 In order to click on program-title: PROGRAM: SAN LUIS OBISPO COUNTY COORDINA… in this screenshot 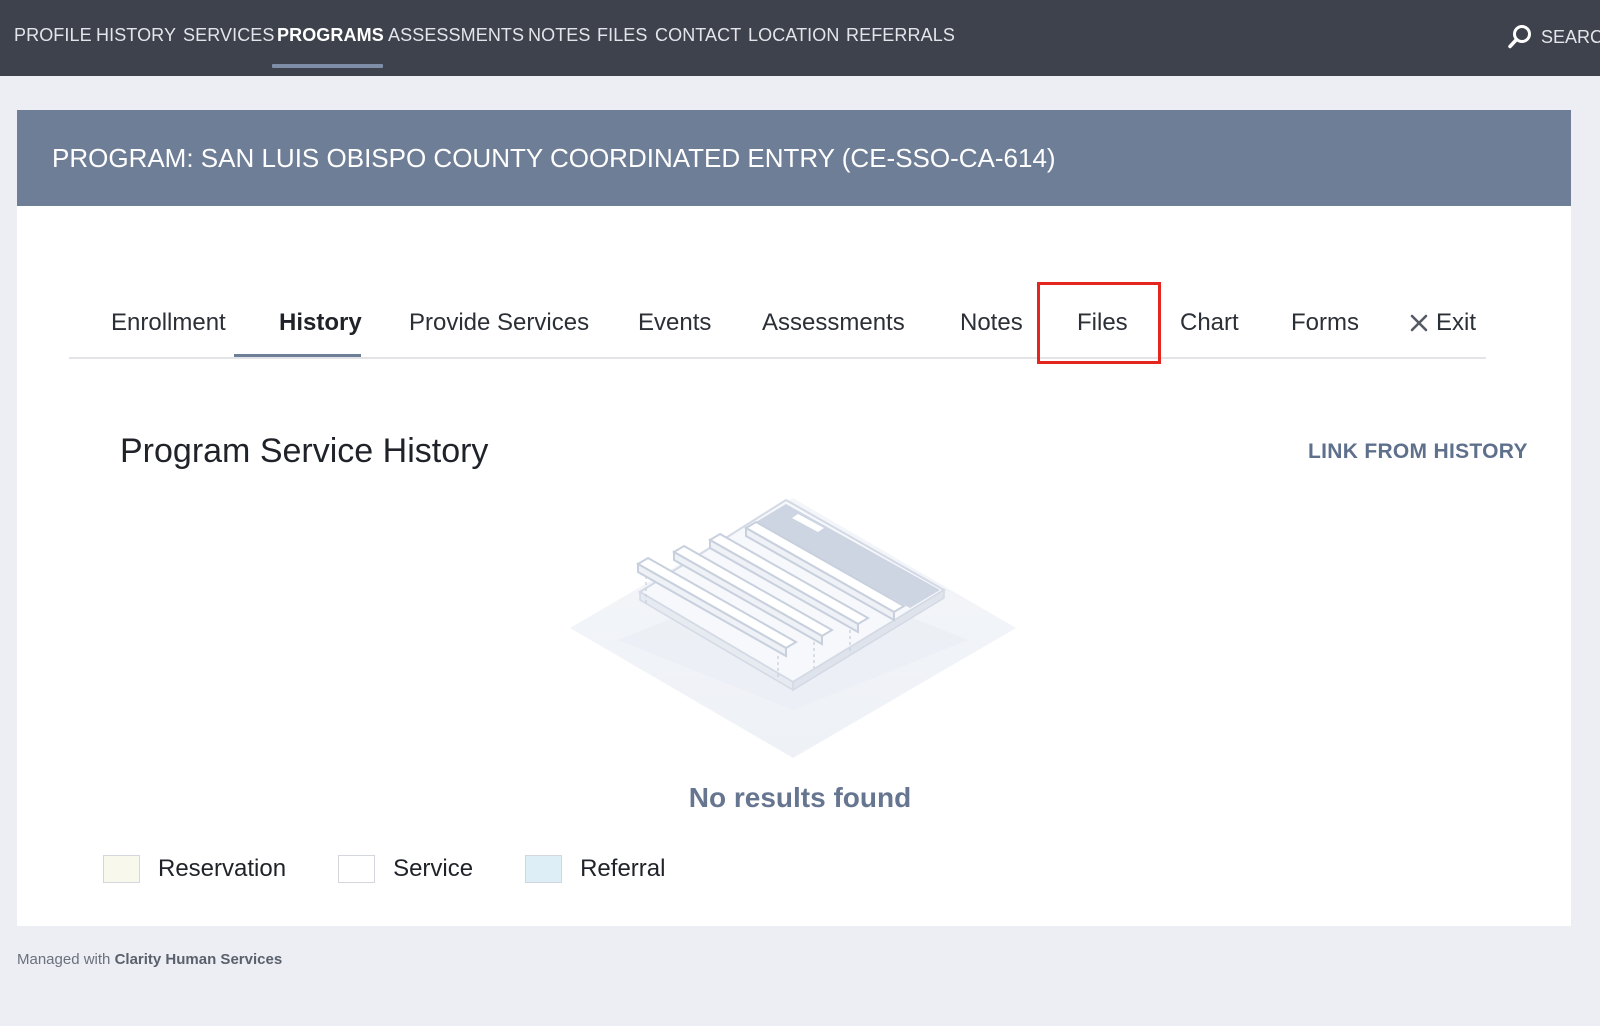, I will do `click(554, 158)`.